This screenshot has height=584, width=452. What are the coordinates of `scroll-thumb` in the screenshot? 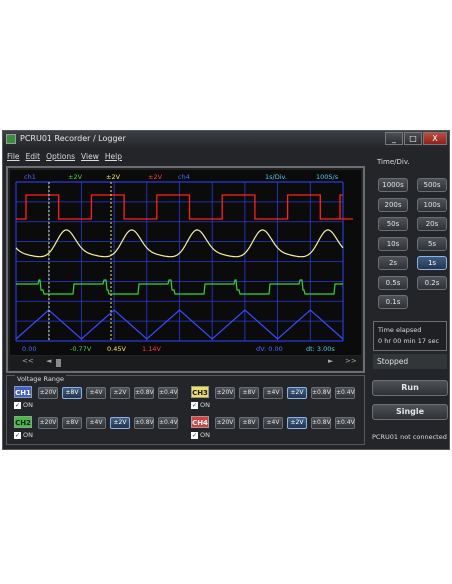 It's located at (58, 363).